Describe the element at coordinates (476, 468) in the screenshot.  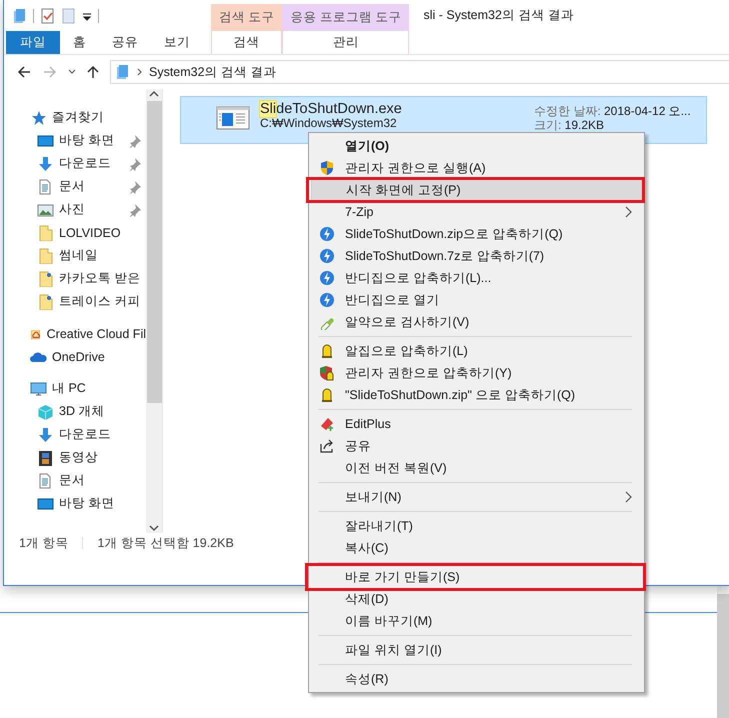
I see `menu-item: 이전 버전 복원(V)` at that location.